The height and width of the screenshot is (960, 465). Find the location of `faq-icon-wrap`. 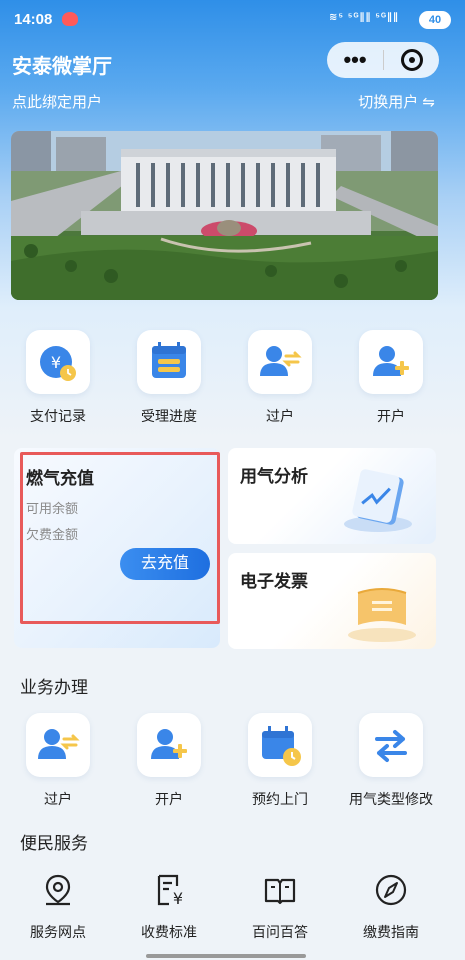

faq-icon-wrap is located at coordinates (280, 890).